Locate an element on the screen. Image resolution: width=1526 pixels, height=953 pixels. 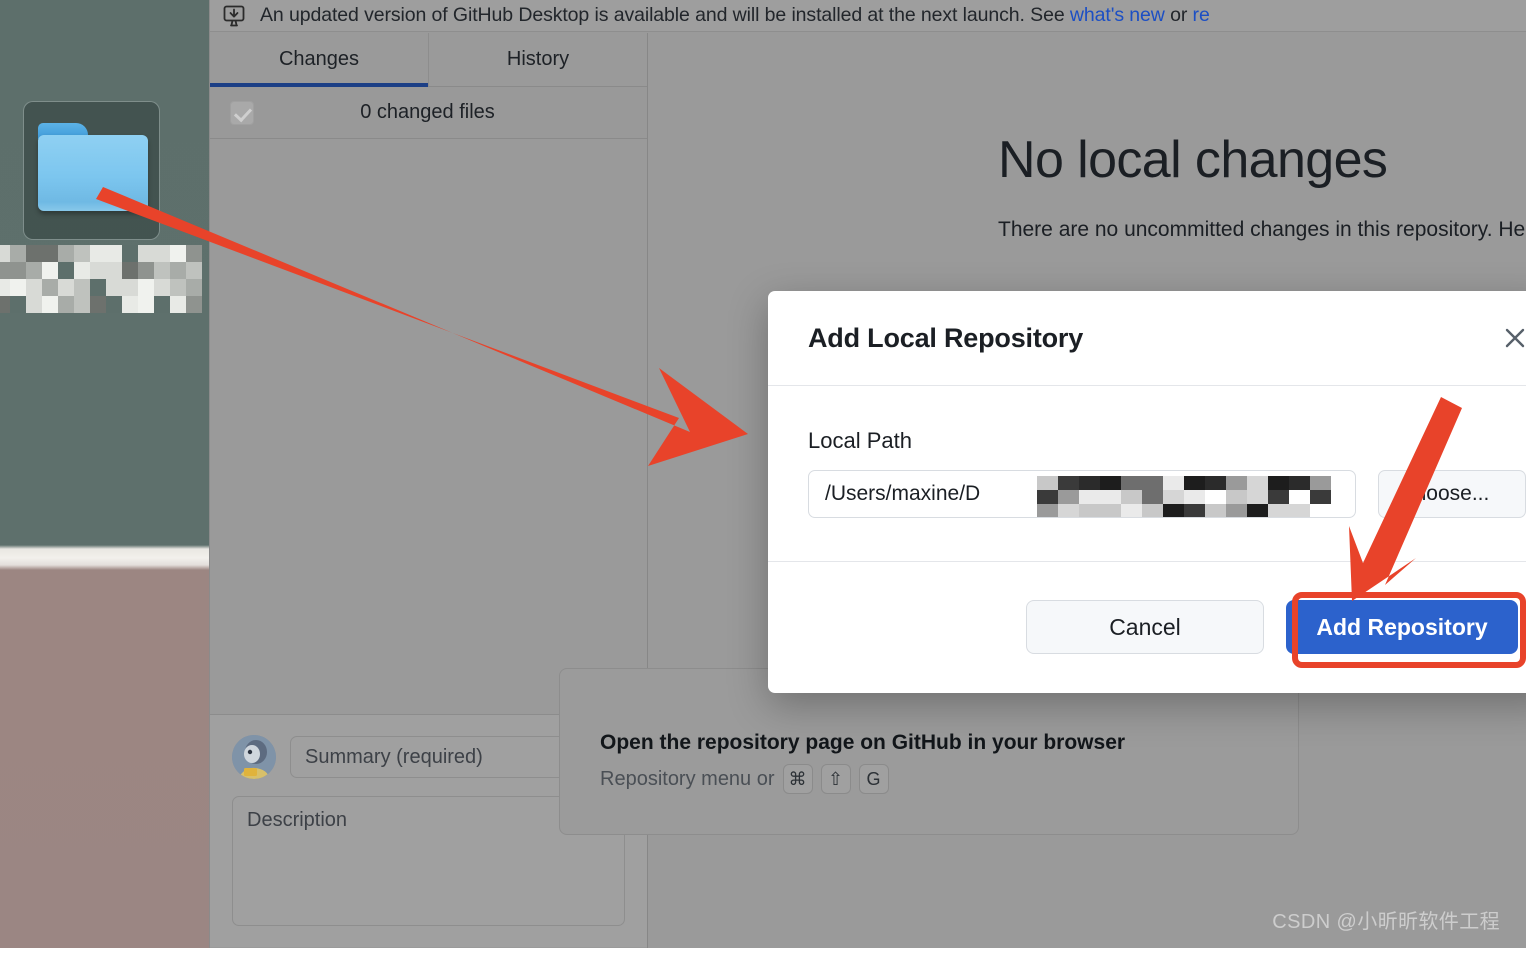
page-title: No local changes is located at coordinates (1262, 160).